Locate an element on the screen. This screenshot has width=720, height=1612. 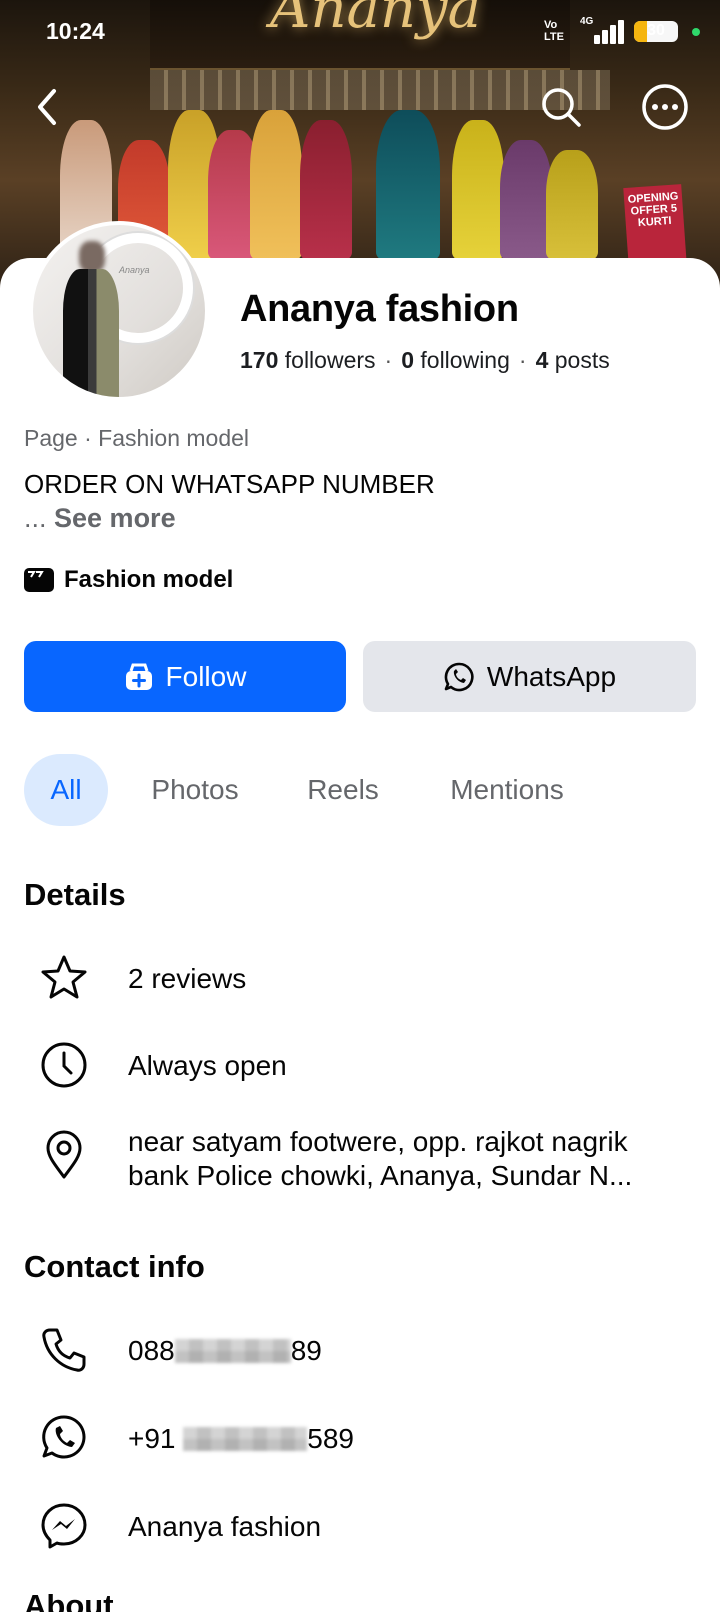
contact-info-heading: Contact info is located at coordinates (114, 1266).